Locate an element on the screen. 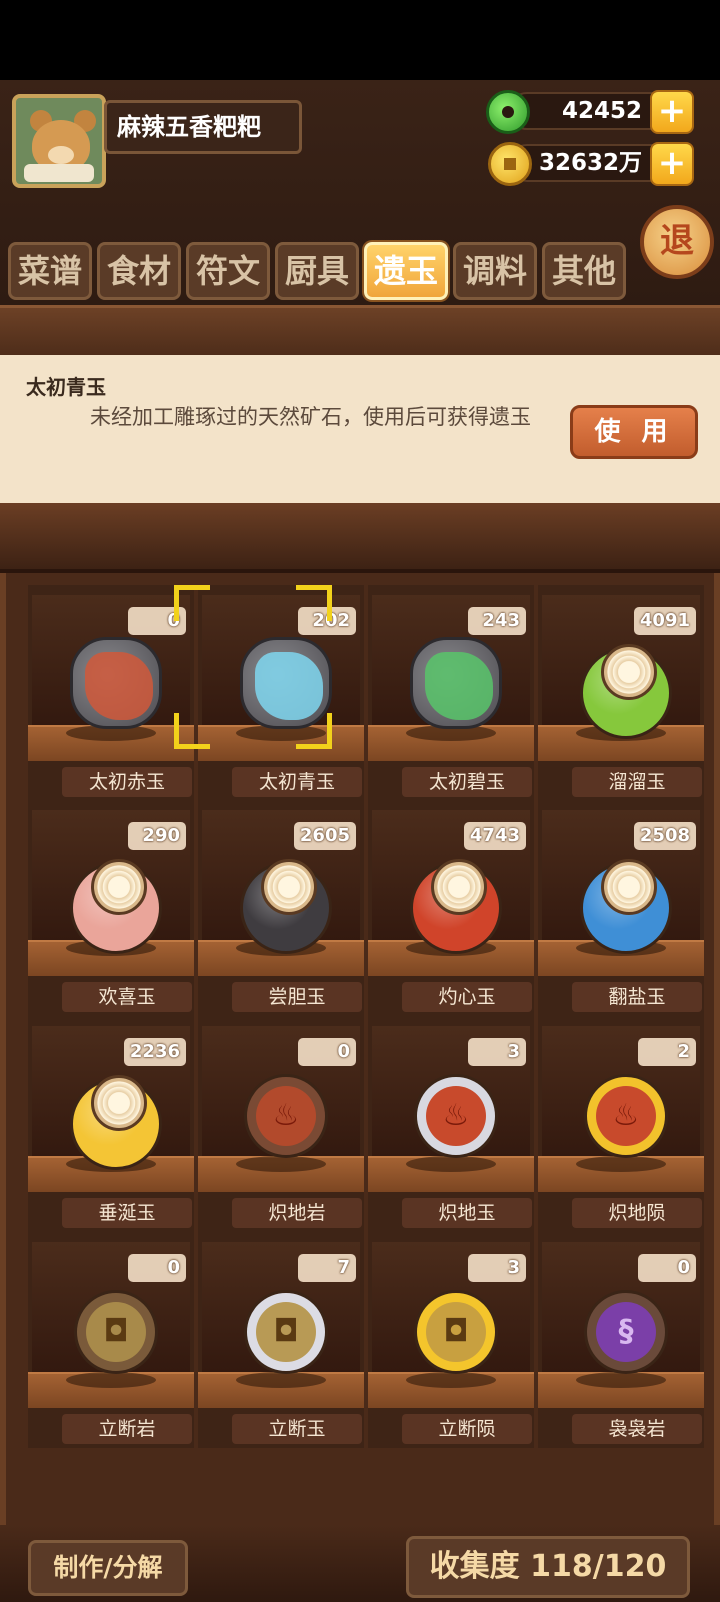 This screenshot has width=720, height=1602. item-slot: 4091 溜溜玉 is located at coordinates (621, 693).